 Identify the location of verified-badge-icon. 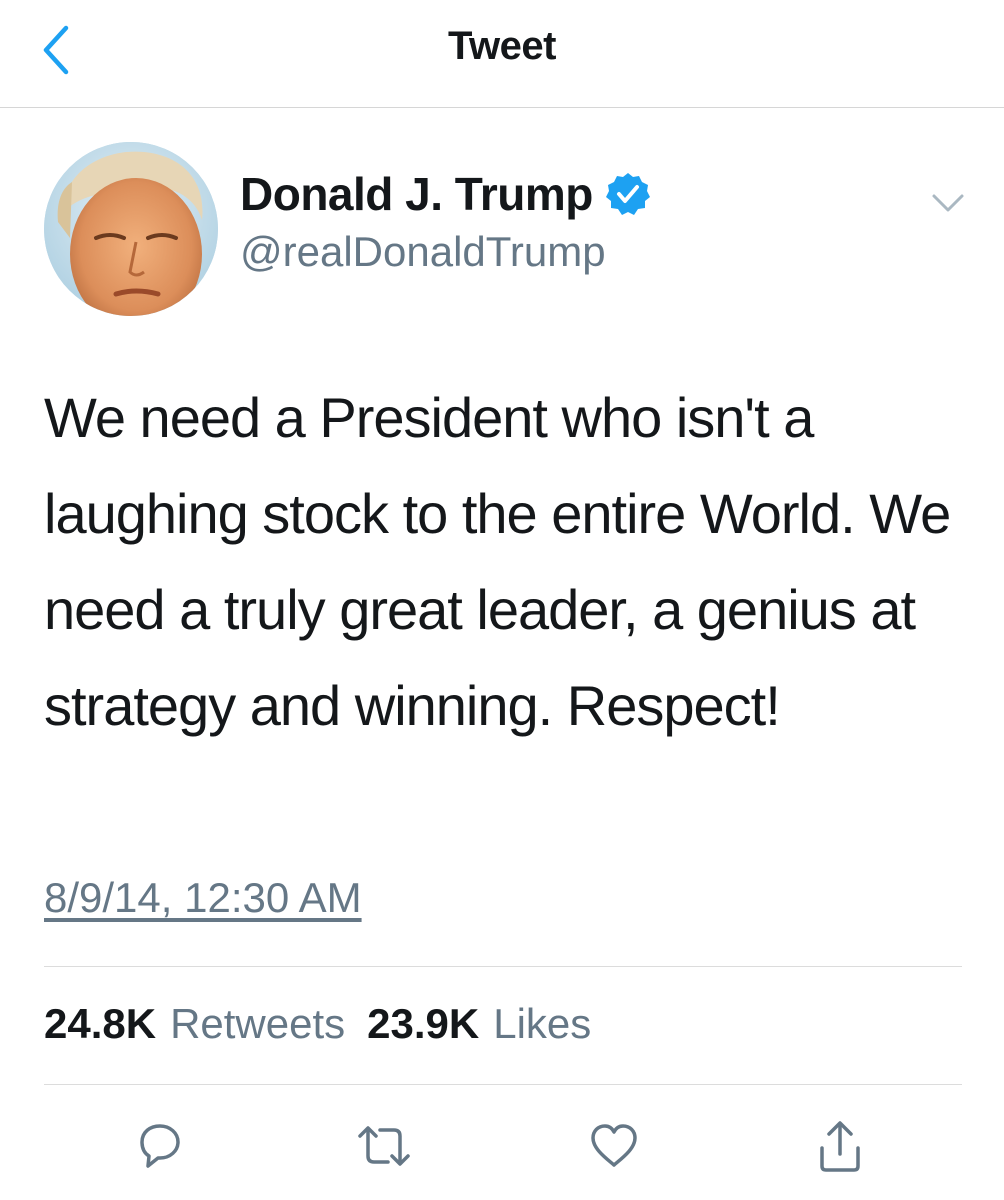
(628, 194).